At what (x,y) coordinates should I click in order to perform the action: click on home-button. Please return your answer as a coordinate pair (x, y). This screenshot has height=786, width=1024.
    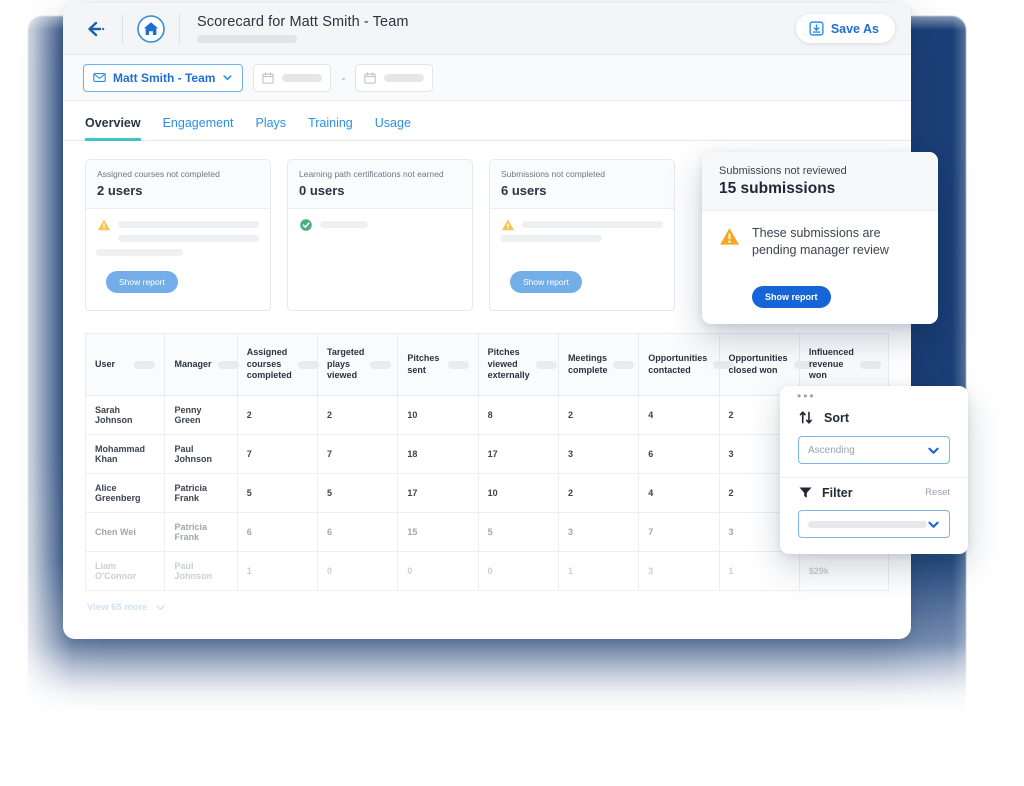
    Looking at the image, I should click on (151, 29).